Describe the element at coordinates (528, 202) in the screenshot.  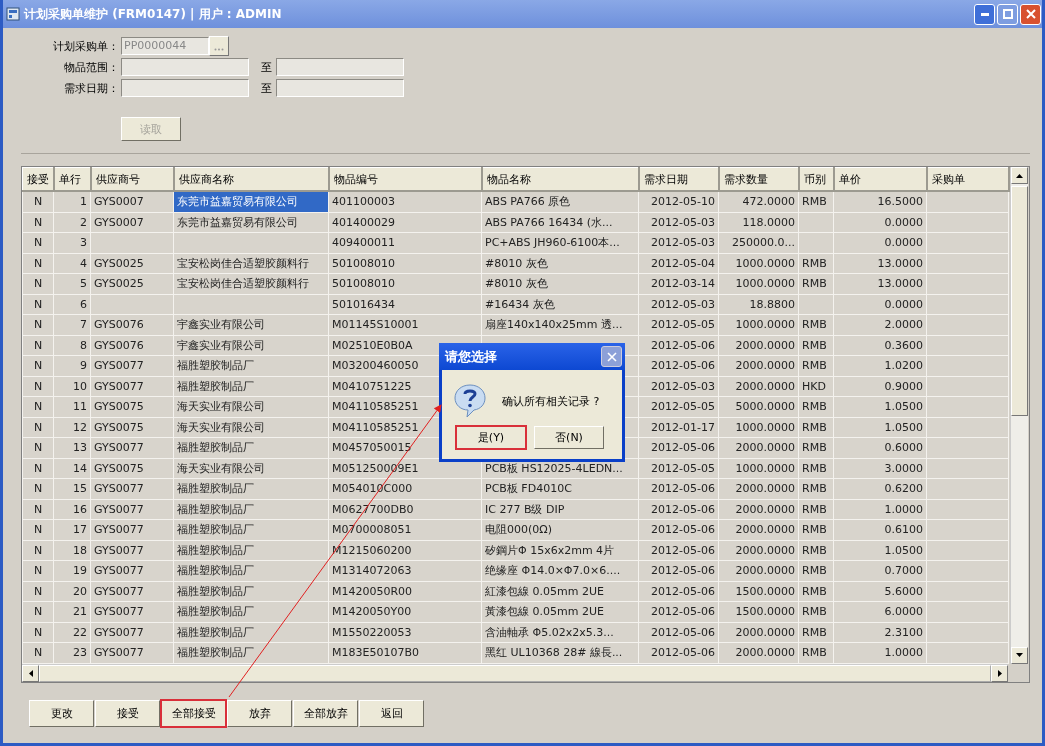
I see `table-cell: ABS PA766 原色` at that location.